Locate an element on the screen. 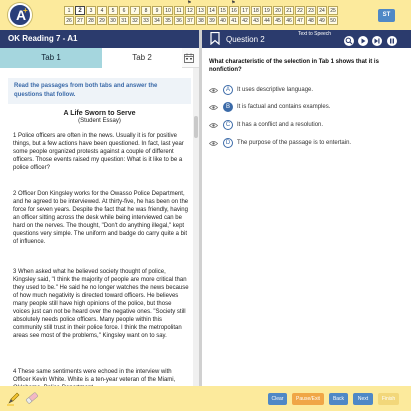 The image size is (411, 411). question-nav-button: 35 is located at coordinates (168, 20).